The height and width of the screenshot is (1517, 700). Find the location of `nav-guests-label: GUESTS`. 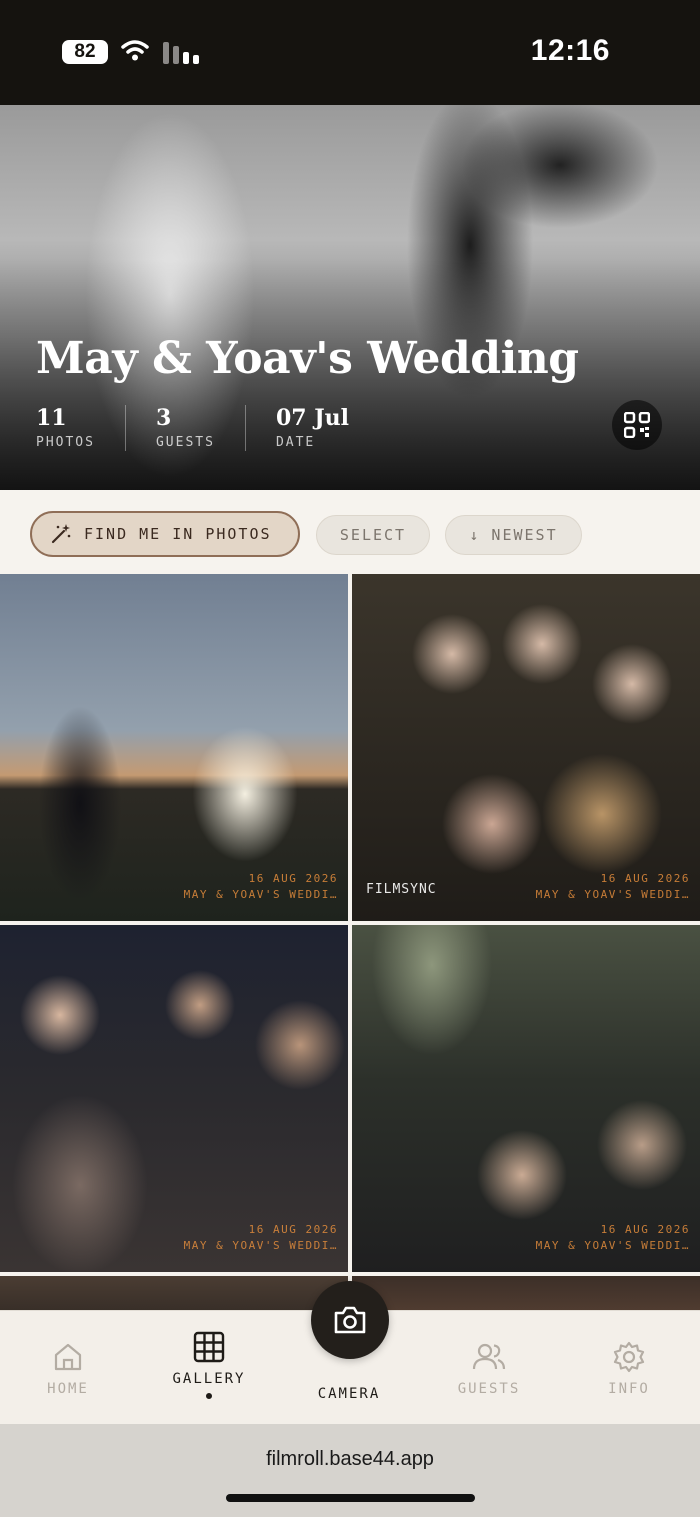

nav-guests-label: GUESTS is located at coordinates (489, 1389).